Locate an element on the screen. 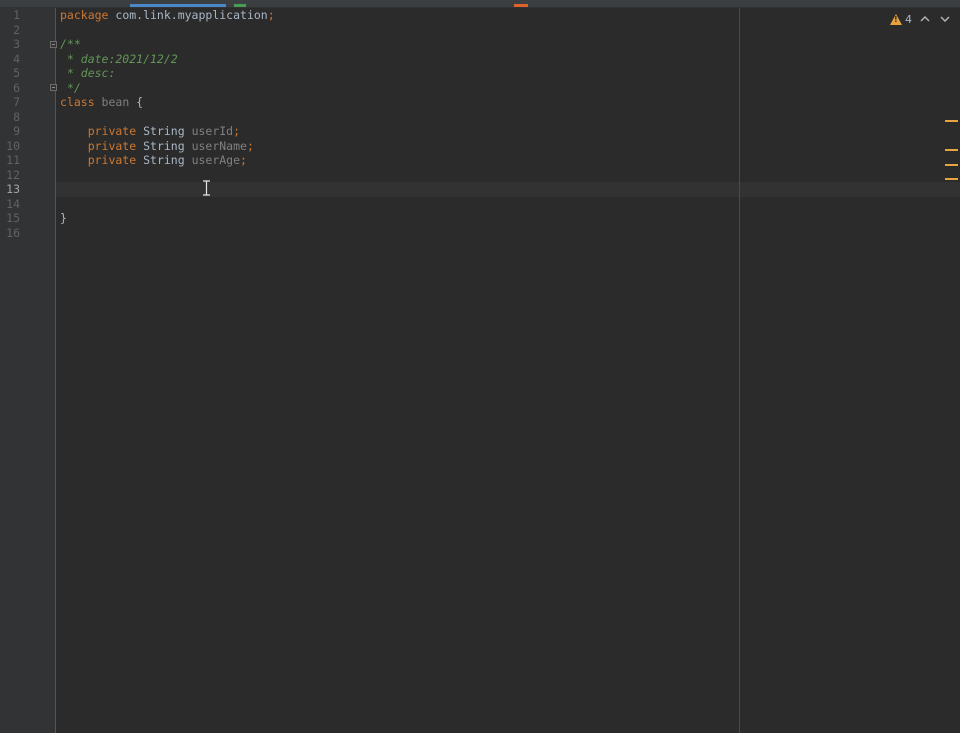 The width and height of the screenshot is (960, 733). line-number: 4 is located at coordinates (10, 59).